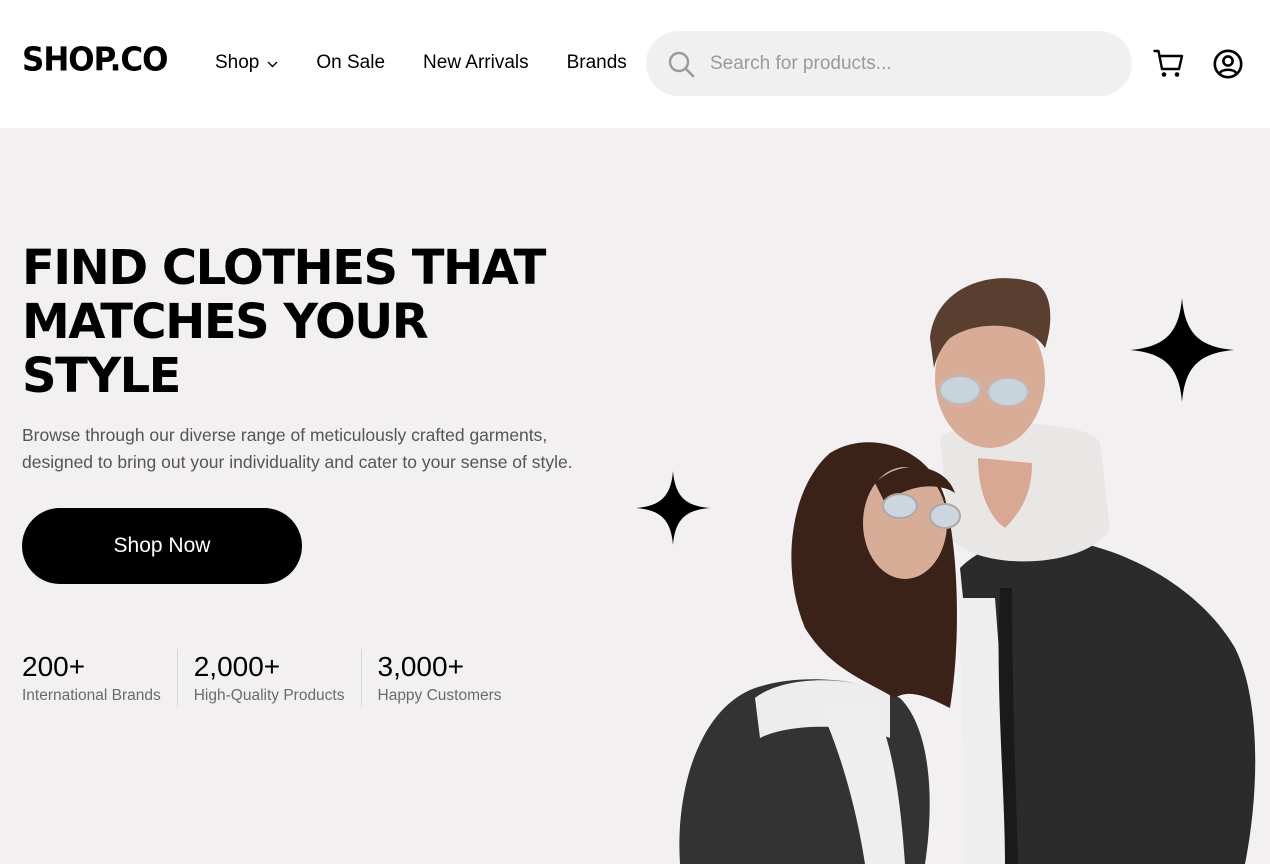  Describe the element at coordinates (635, 64) in the screenshot. I see `site-header: SHOP.CO Shop On Sale New Arrivals Brands` at that location.